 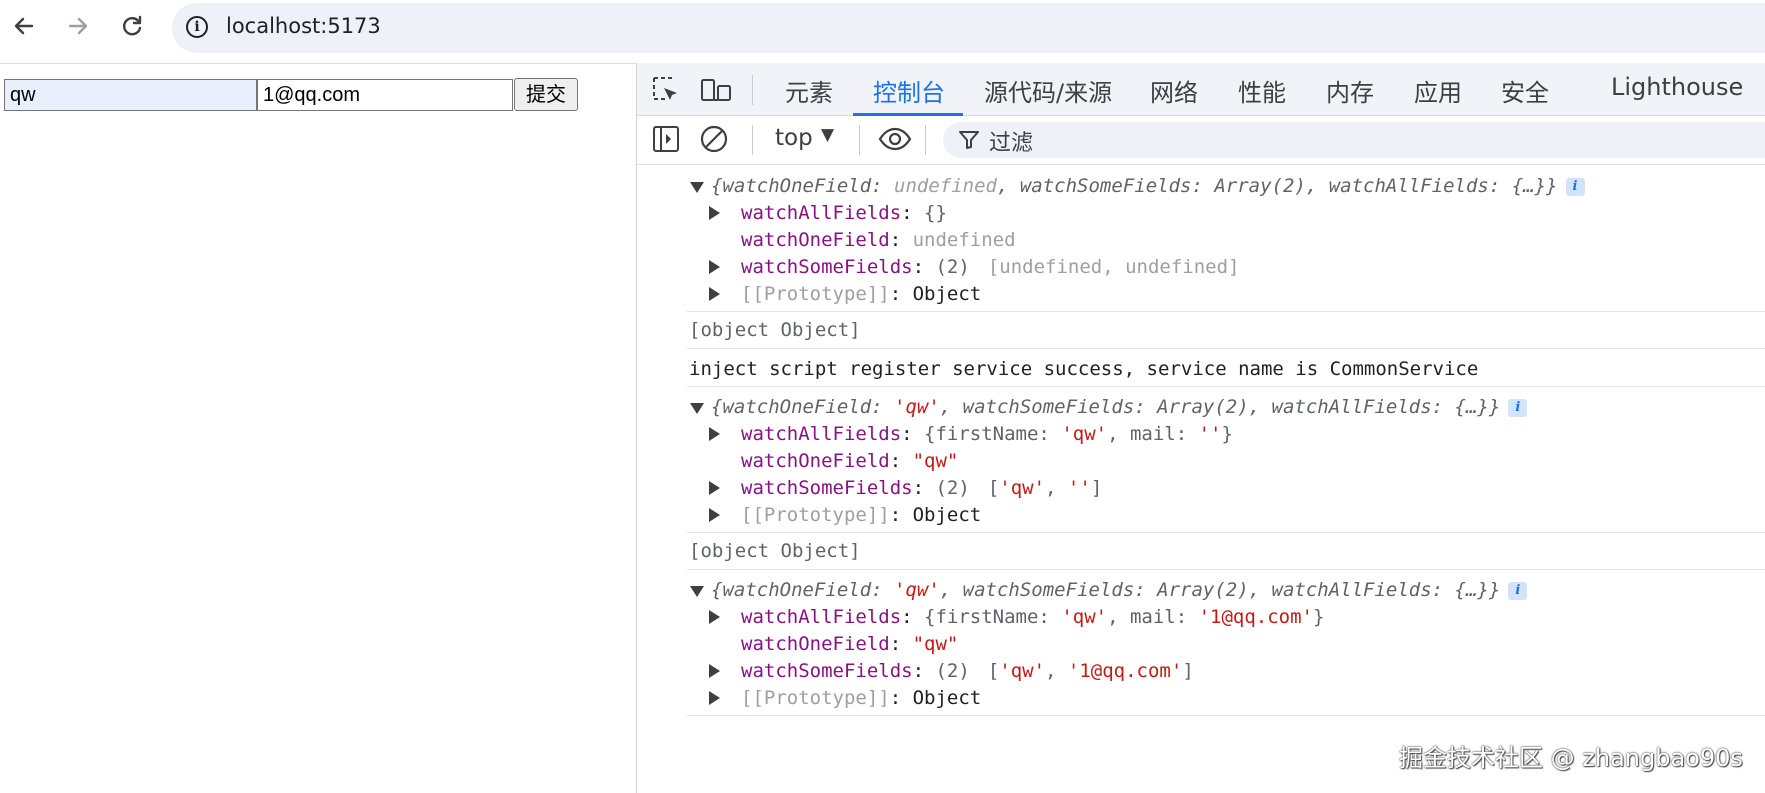 I want to click on arrow-right-icon, so click(x=78, y=26).